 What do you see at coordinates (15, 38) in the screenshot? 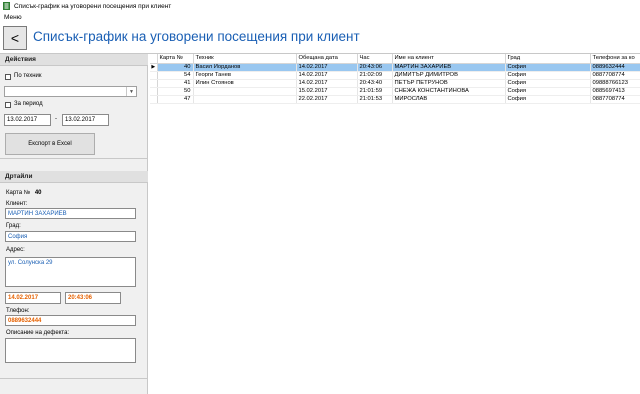
I see `back-button: <` at bounding box center [15, 38].